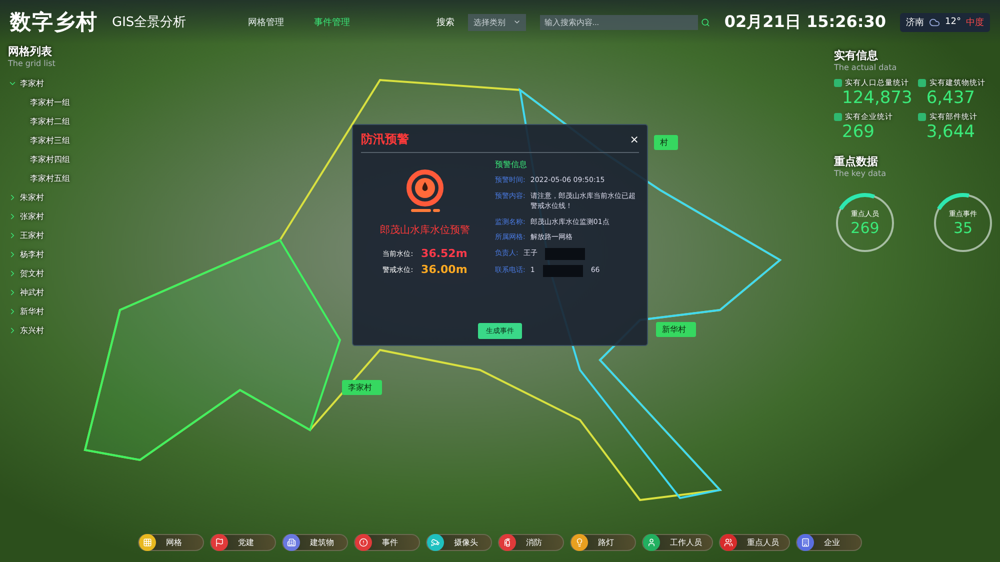  Describe the element at coordinates (64, 292) in the screenshot. I see `tree-item: 神武村` at that location.